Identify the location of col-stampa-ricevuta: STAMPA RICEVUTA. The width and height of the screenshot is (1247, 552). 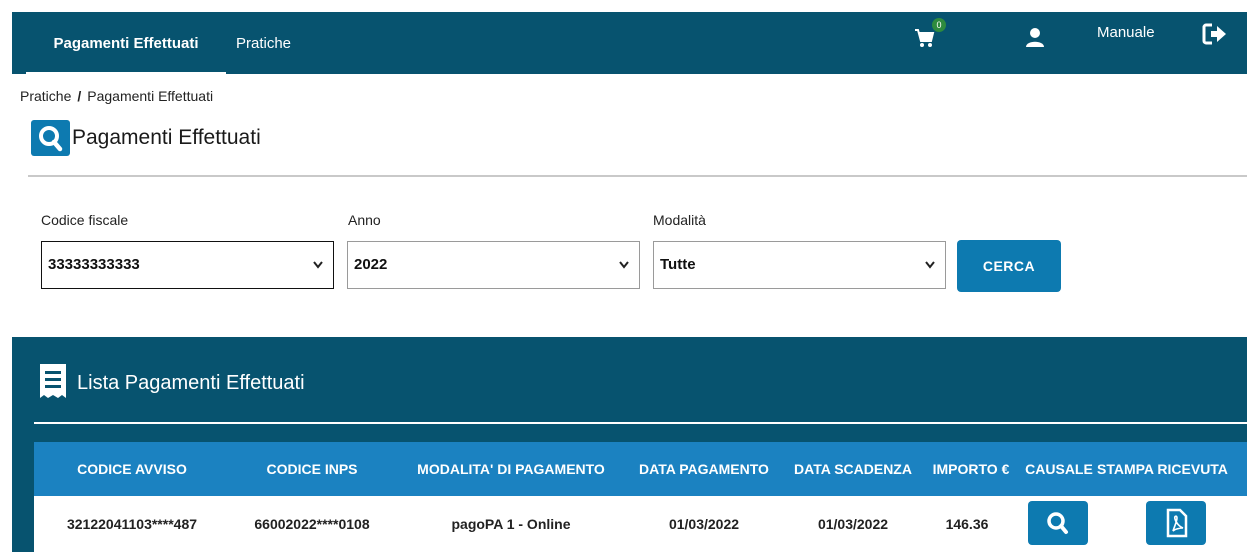
(1162, 469).